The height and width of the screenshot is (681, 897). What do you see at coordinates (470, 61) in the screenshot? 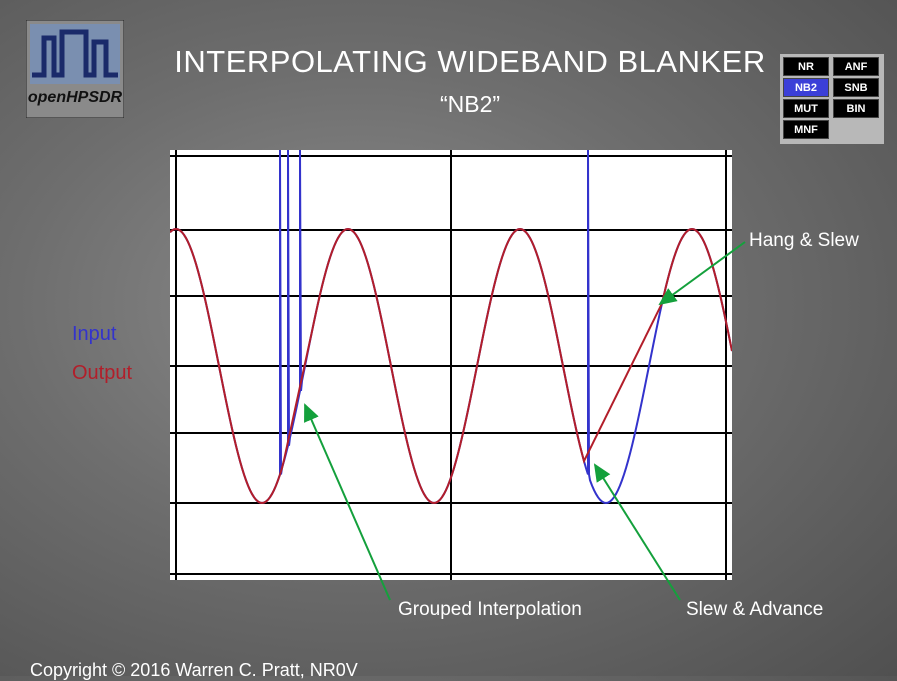
I see `page-title: INTERPOLATING WIDEBAND BLANKER` at bounding box center [470, 61].